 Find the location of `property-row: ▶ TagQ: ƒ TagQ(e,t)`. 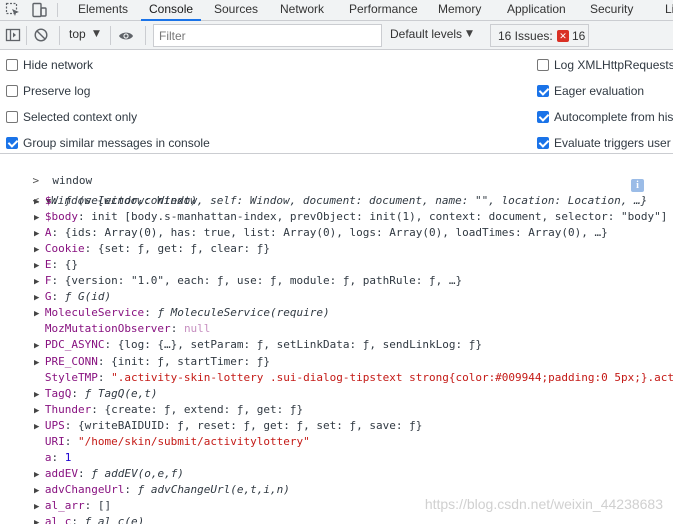

property-row: ▶ TagQ: ƒ TagQ(e,t) is located at coordinates (95, 394).